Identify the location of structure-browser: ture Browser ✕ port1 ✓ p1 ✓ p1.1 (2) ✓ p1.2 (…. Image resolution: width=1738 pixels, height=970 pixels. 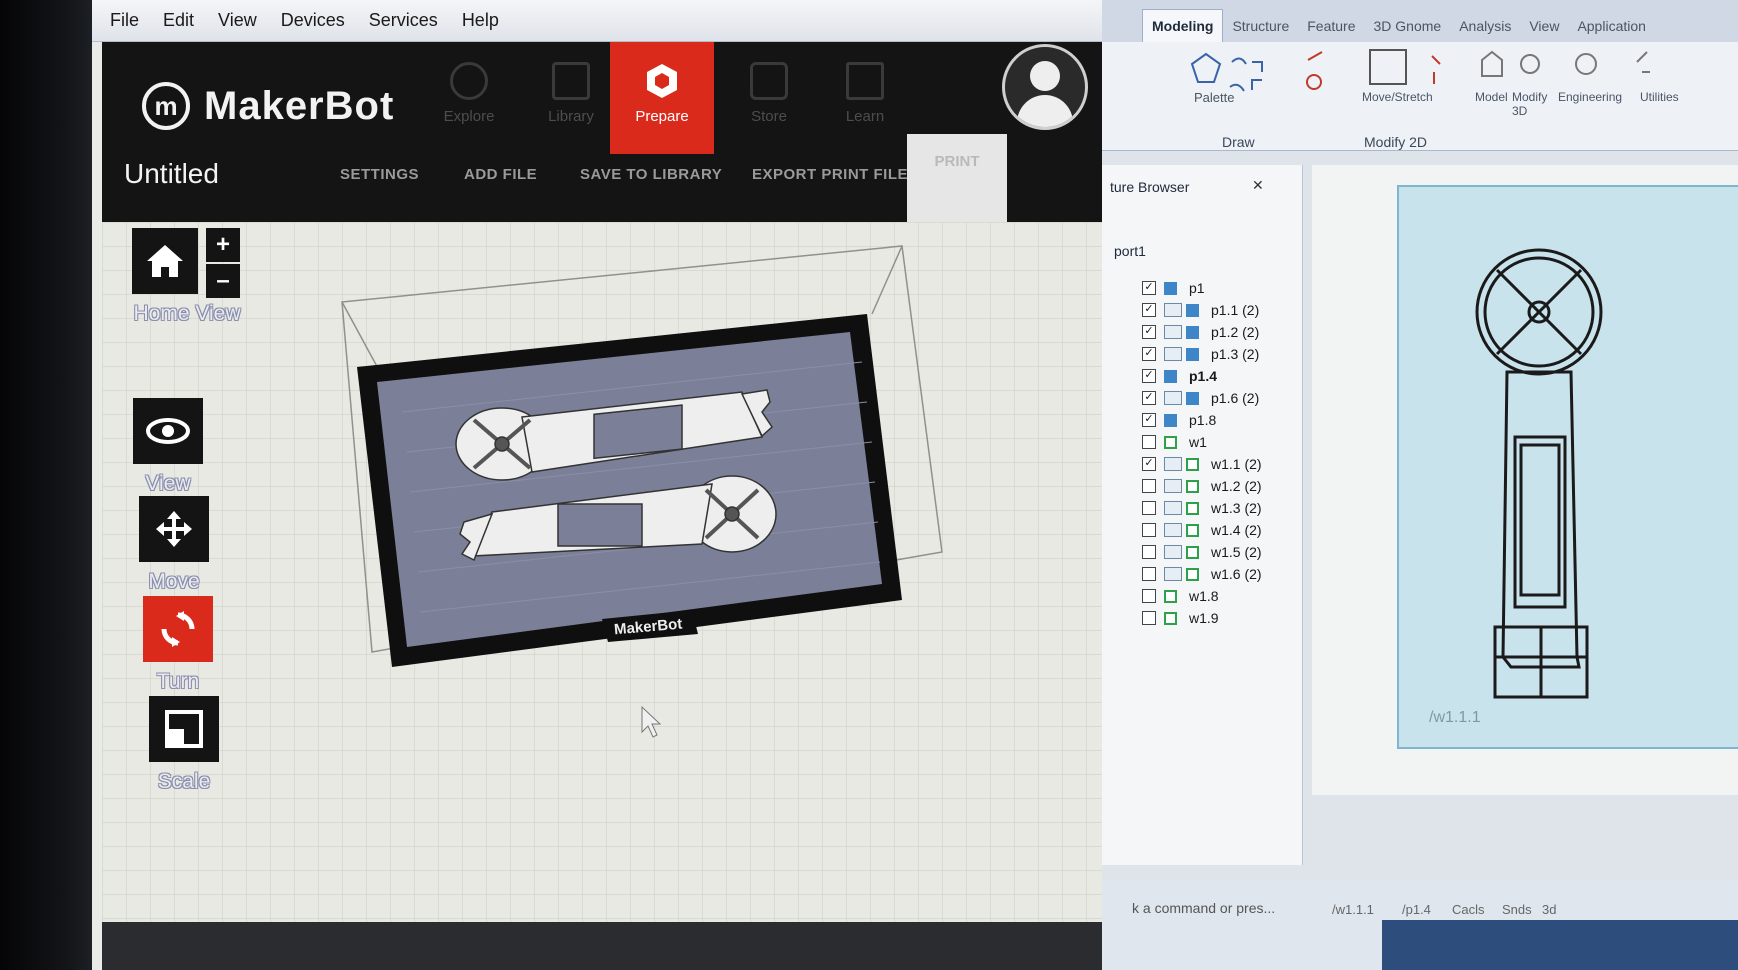
(1202, 515).